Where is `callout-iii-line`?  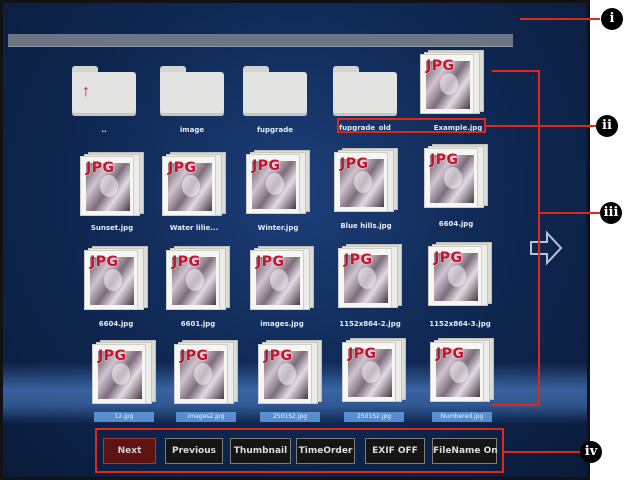
callout-iii-line is located at coordinates (570, 213).